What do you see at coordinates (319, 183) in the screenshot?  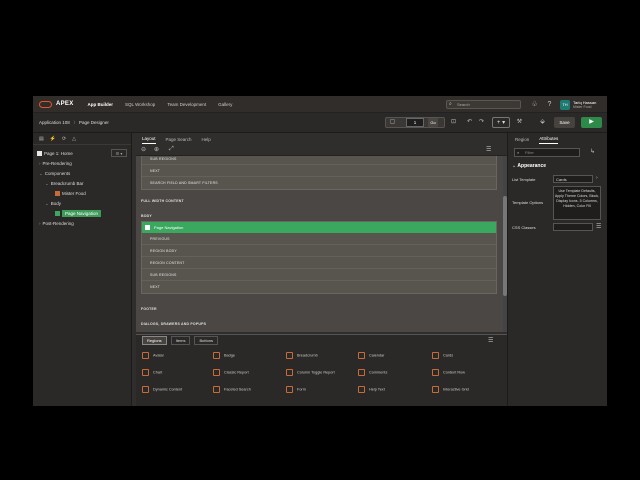 I see `layout-slot: SEARCH FIELD AND SMART FILTERS` at bounding box center [319, 183].